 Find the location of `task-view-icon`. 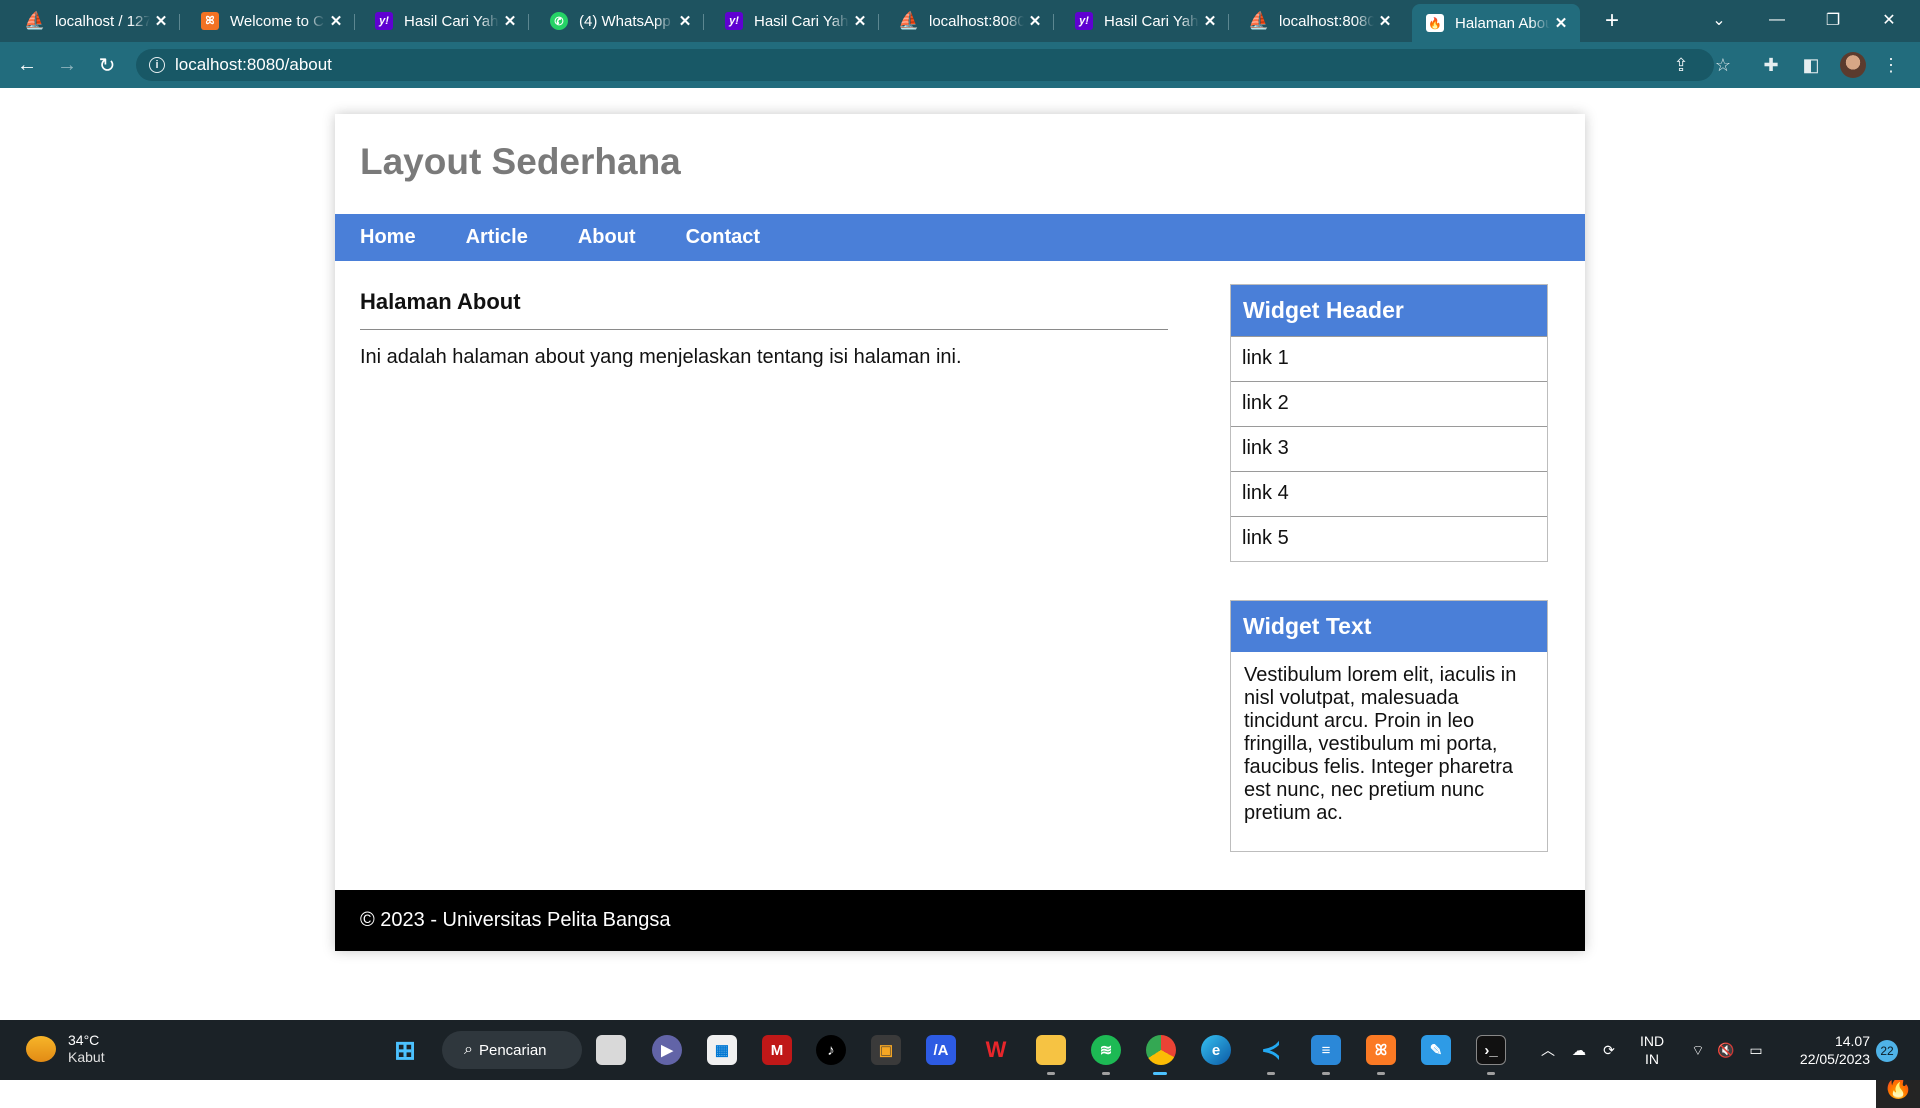

task-view-icon is located at coordinates (611, 1050).